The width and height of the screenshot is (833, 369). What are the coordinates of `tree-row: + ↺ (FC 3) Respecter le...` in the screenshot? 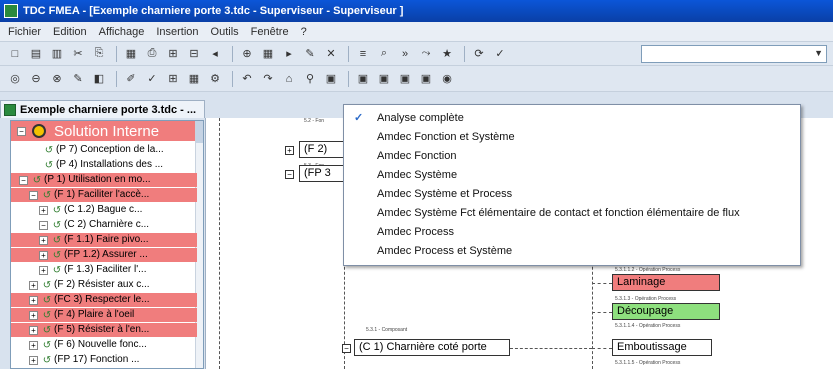 It's located at (104, 300).